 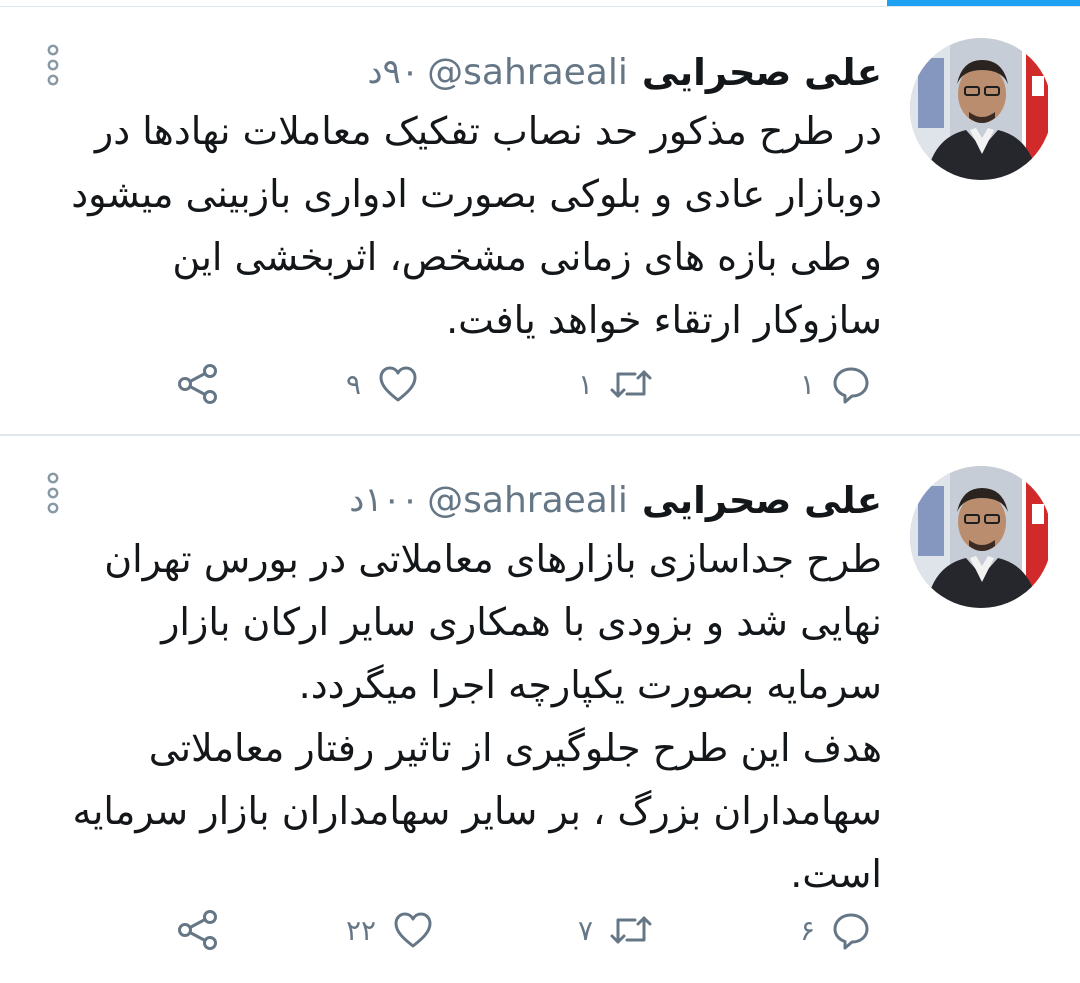 What do you see at coordinates (390, 930) in the screenshot?
I see `like-button: ۲۲` at bounding box center [390, 930].